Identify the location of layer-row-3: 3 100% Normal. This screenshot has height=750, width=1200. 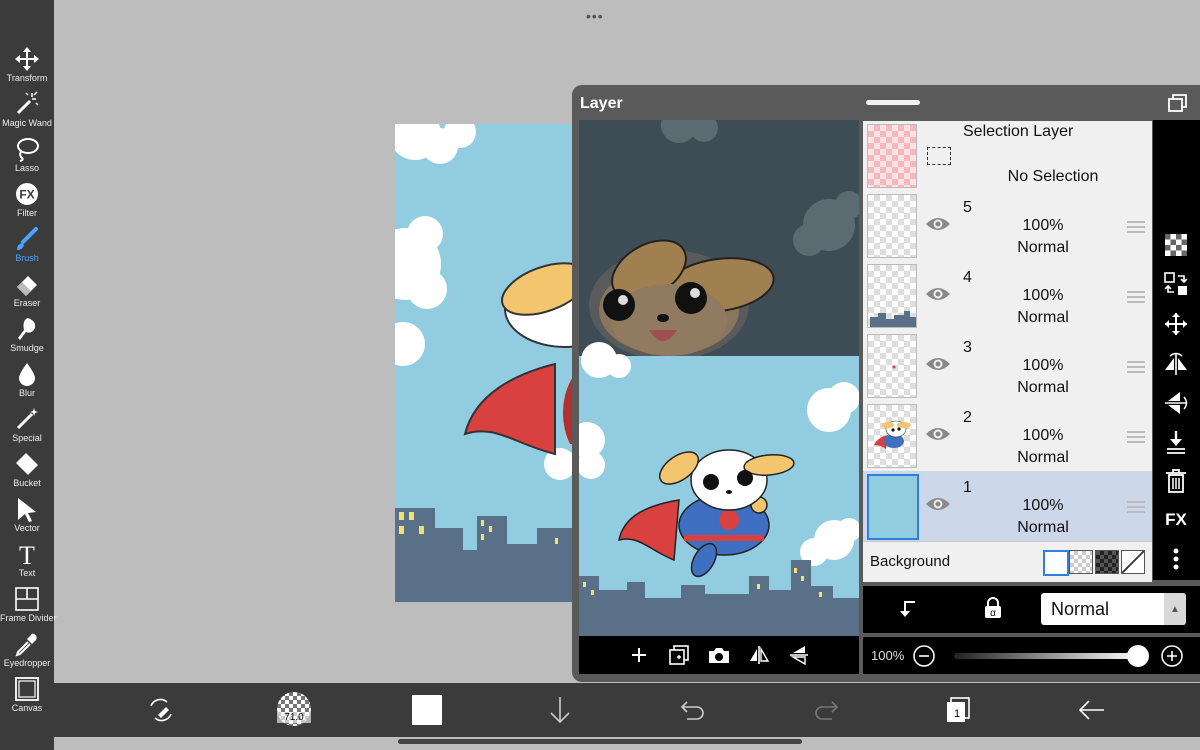
(1007, 366).